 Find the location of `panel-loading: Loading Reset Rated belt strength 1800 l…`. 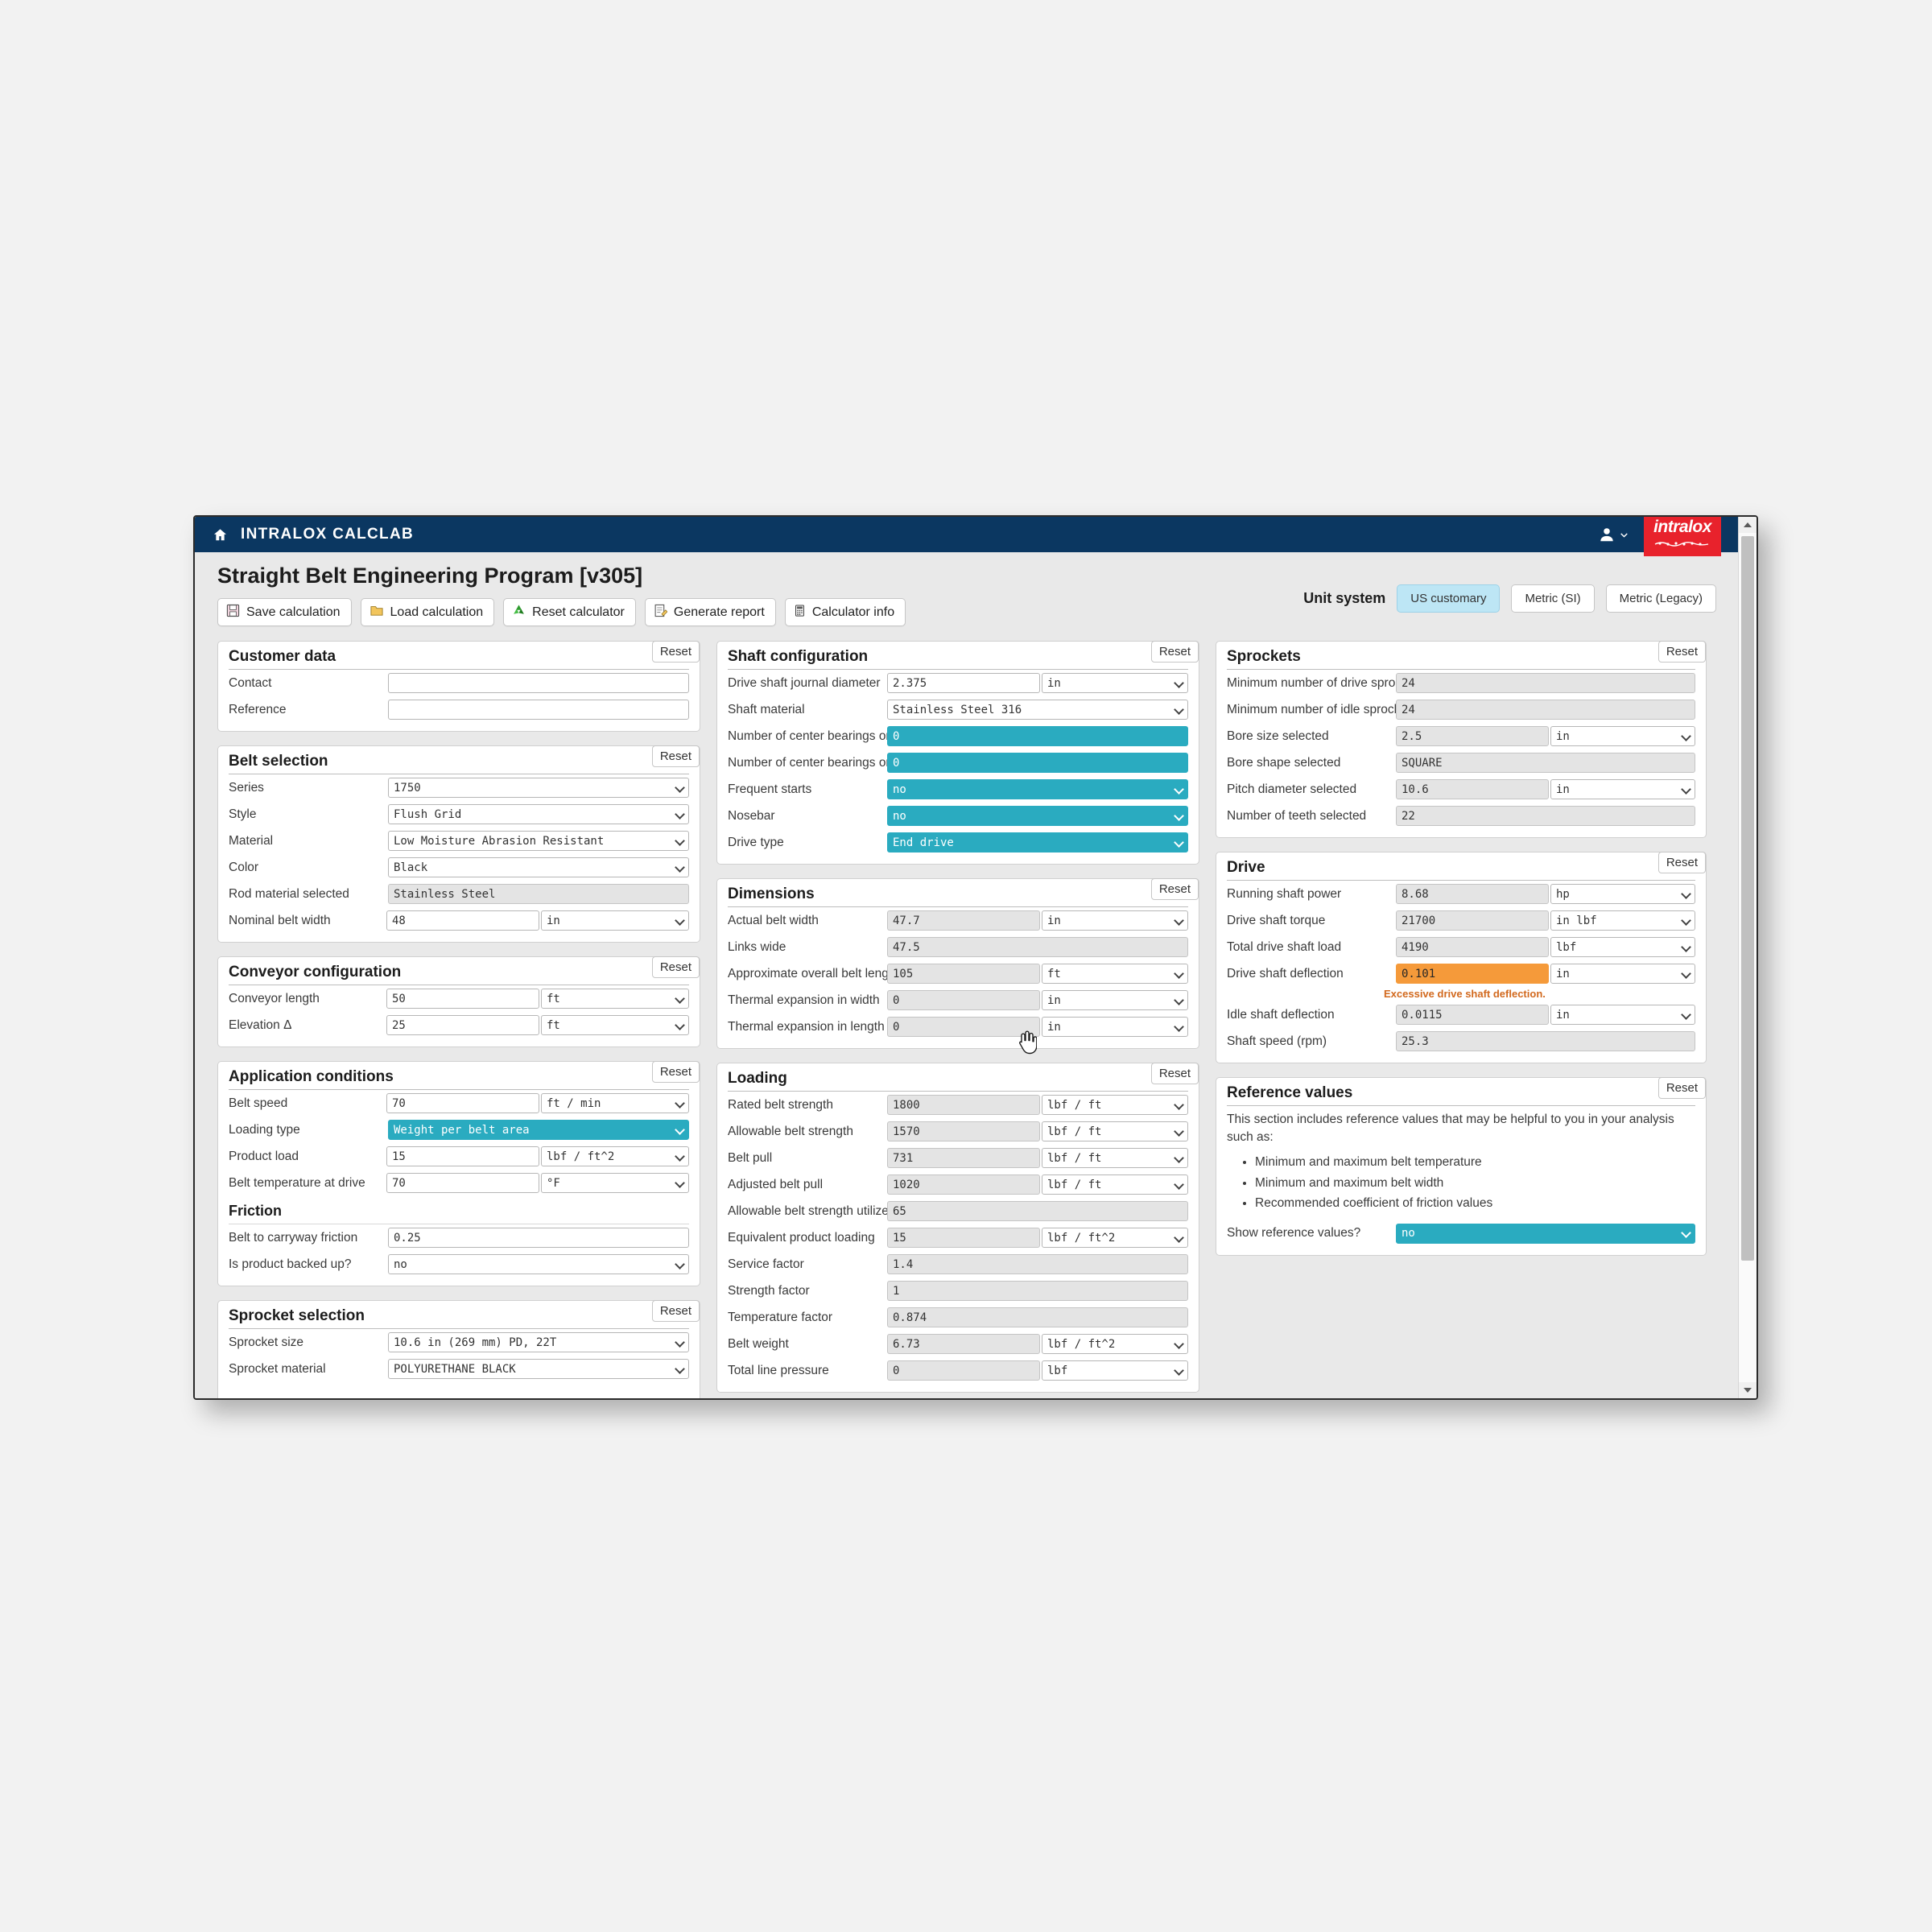

panel-loading: Loading Reset Rated belt strength 1800 l… is located at coordinates (957, 1228).